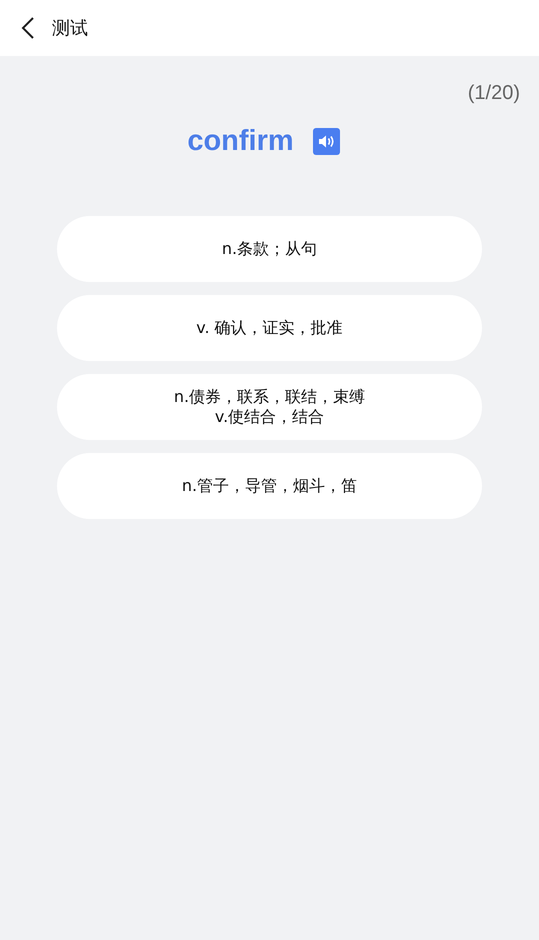  I want to click on back-icon, so click(28, 28).